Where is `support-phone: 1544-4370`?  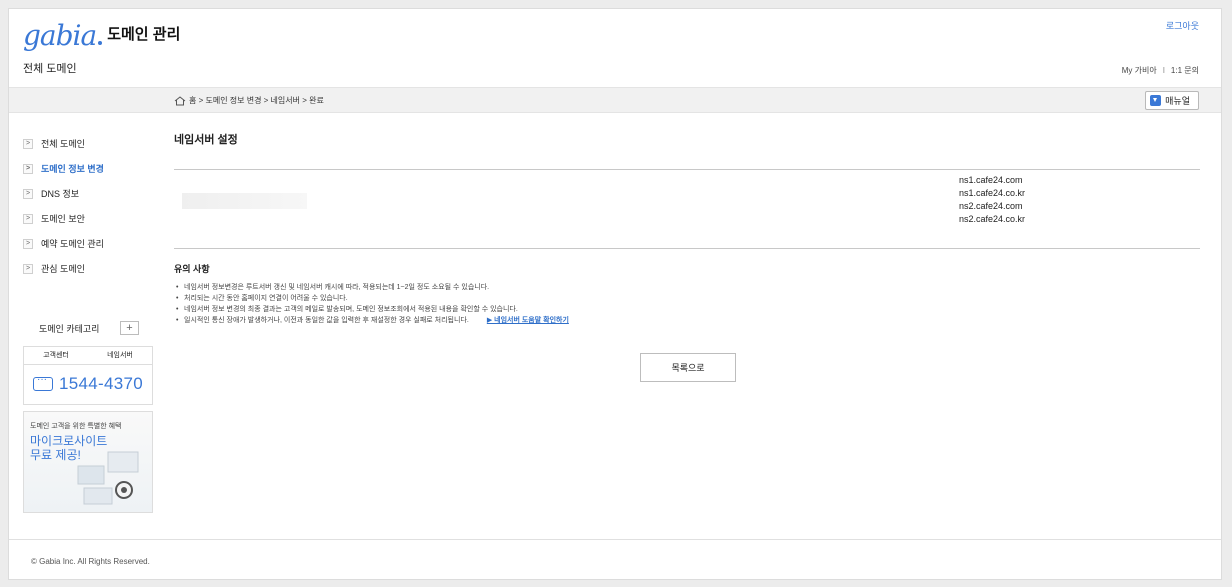 support-phone: 1544-4370 is located at coordinates (88, 384).